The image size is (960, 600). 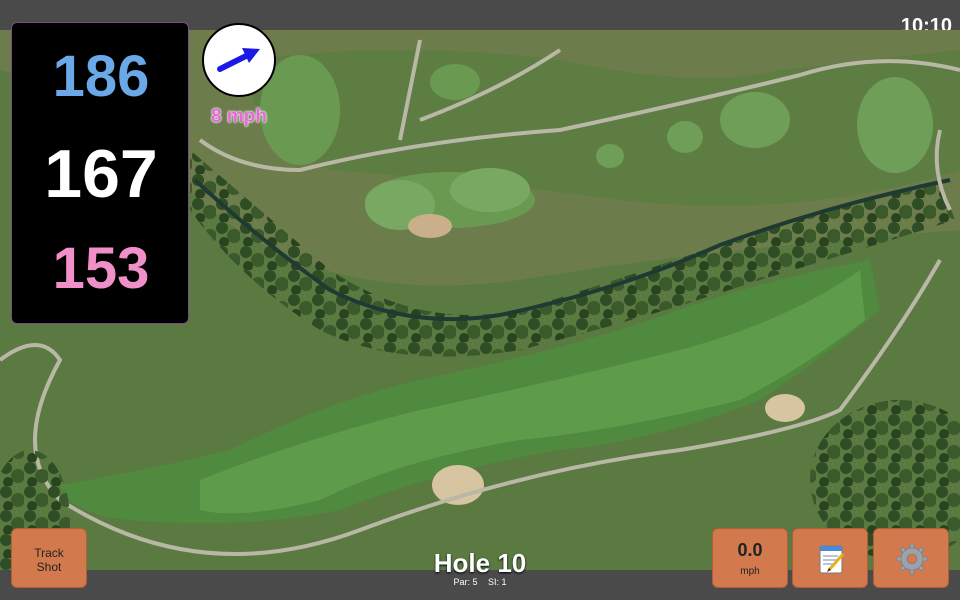 I want to click on notes-button, so click(x=830, y=558).